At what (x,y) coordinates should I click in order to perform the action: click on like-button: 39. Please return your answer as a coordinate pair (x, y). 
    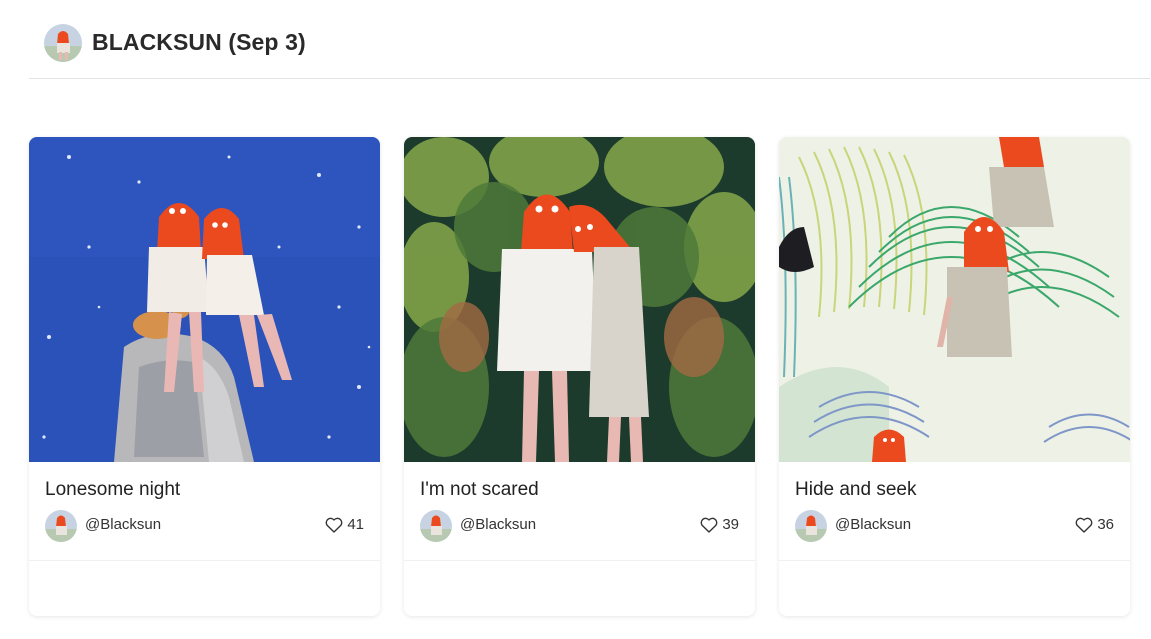
    Looking at the image, I should click on (719, 524).